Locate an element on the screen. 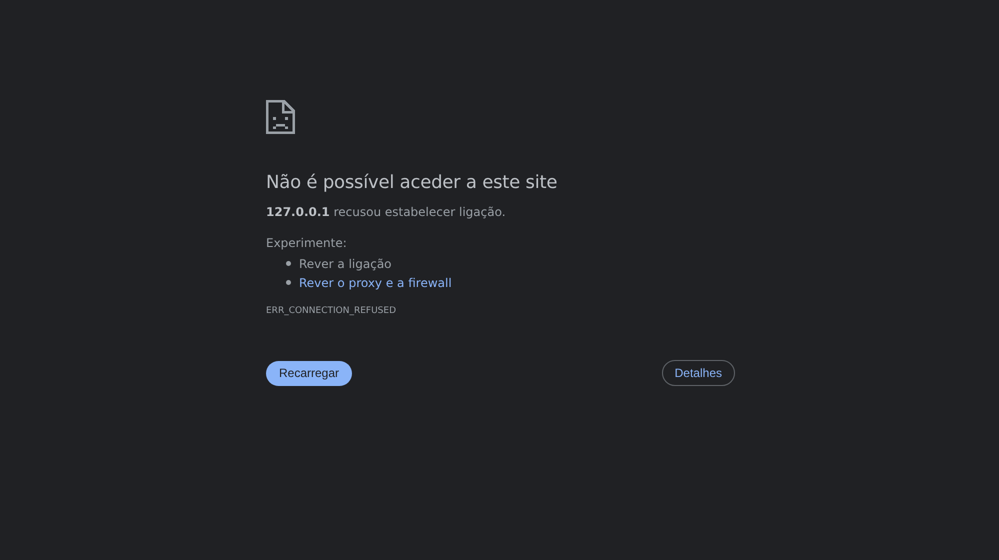 The image size is (999, 560). sad-page-icon is located at coordinates (280, 117).